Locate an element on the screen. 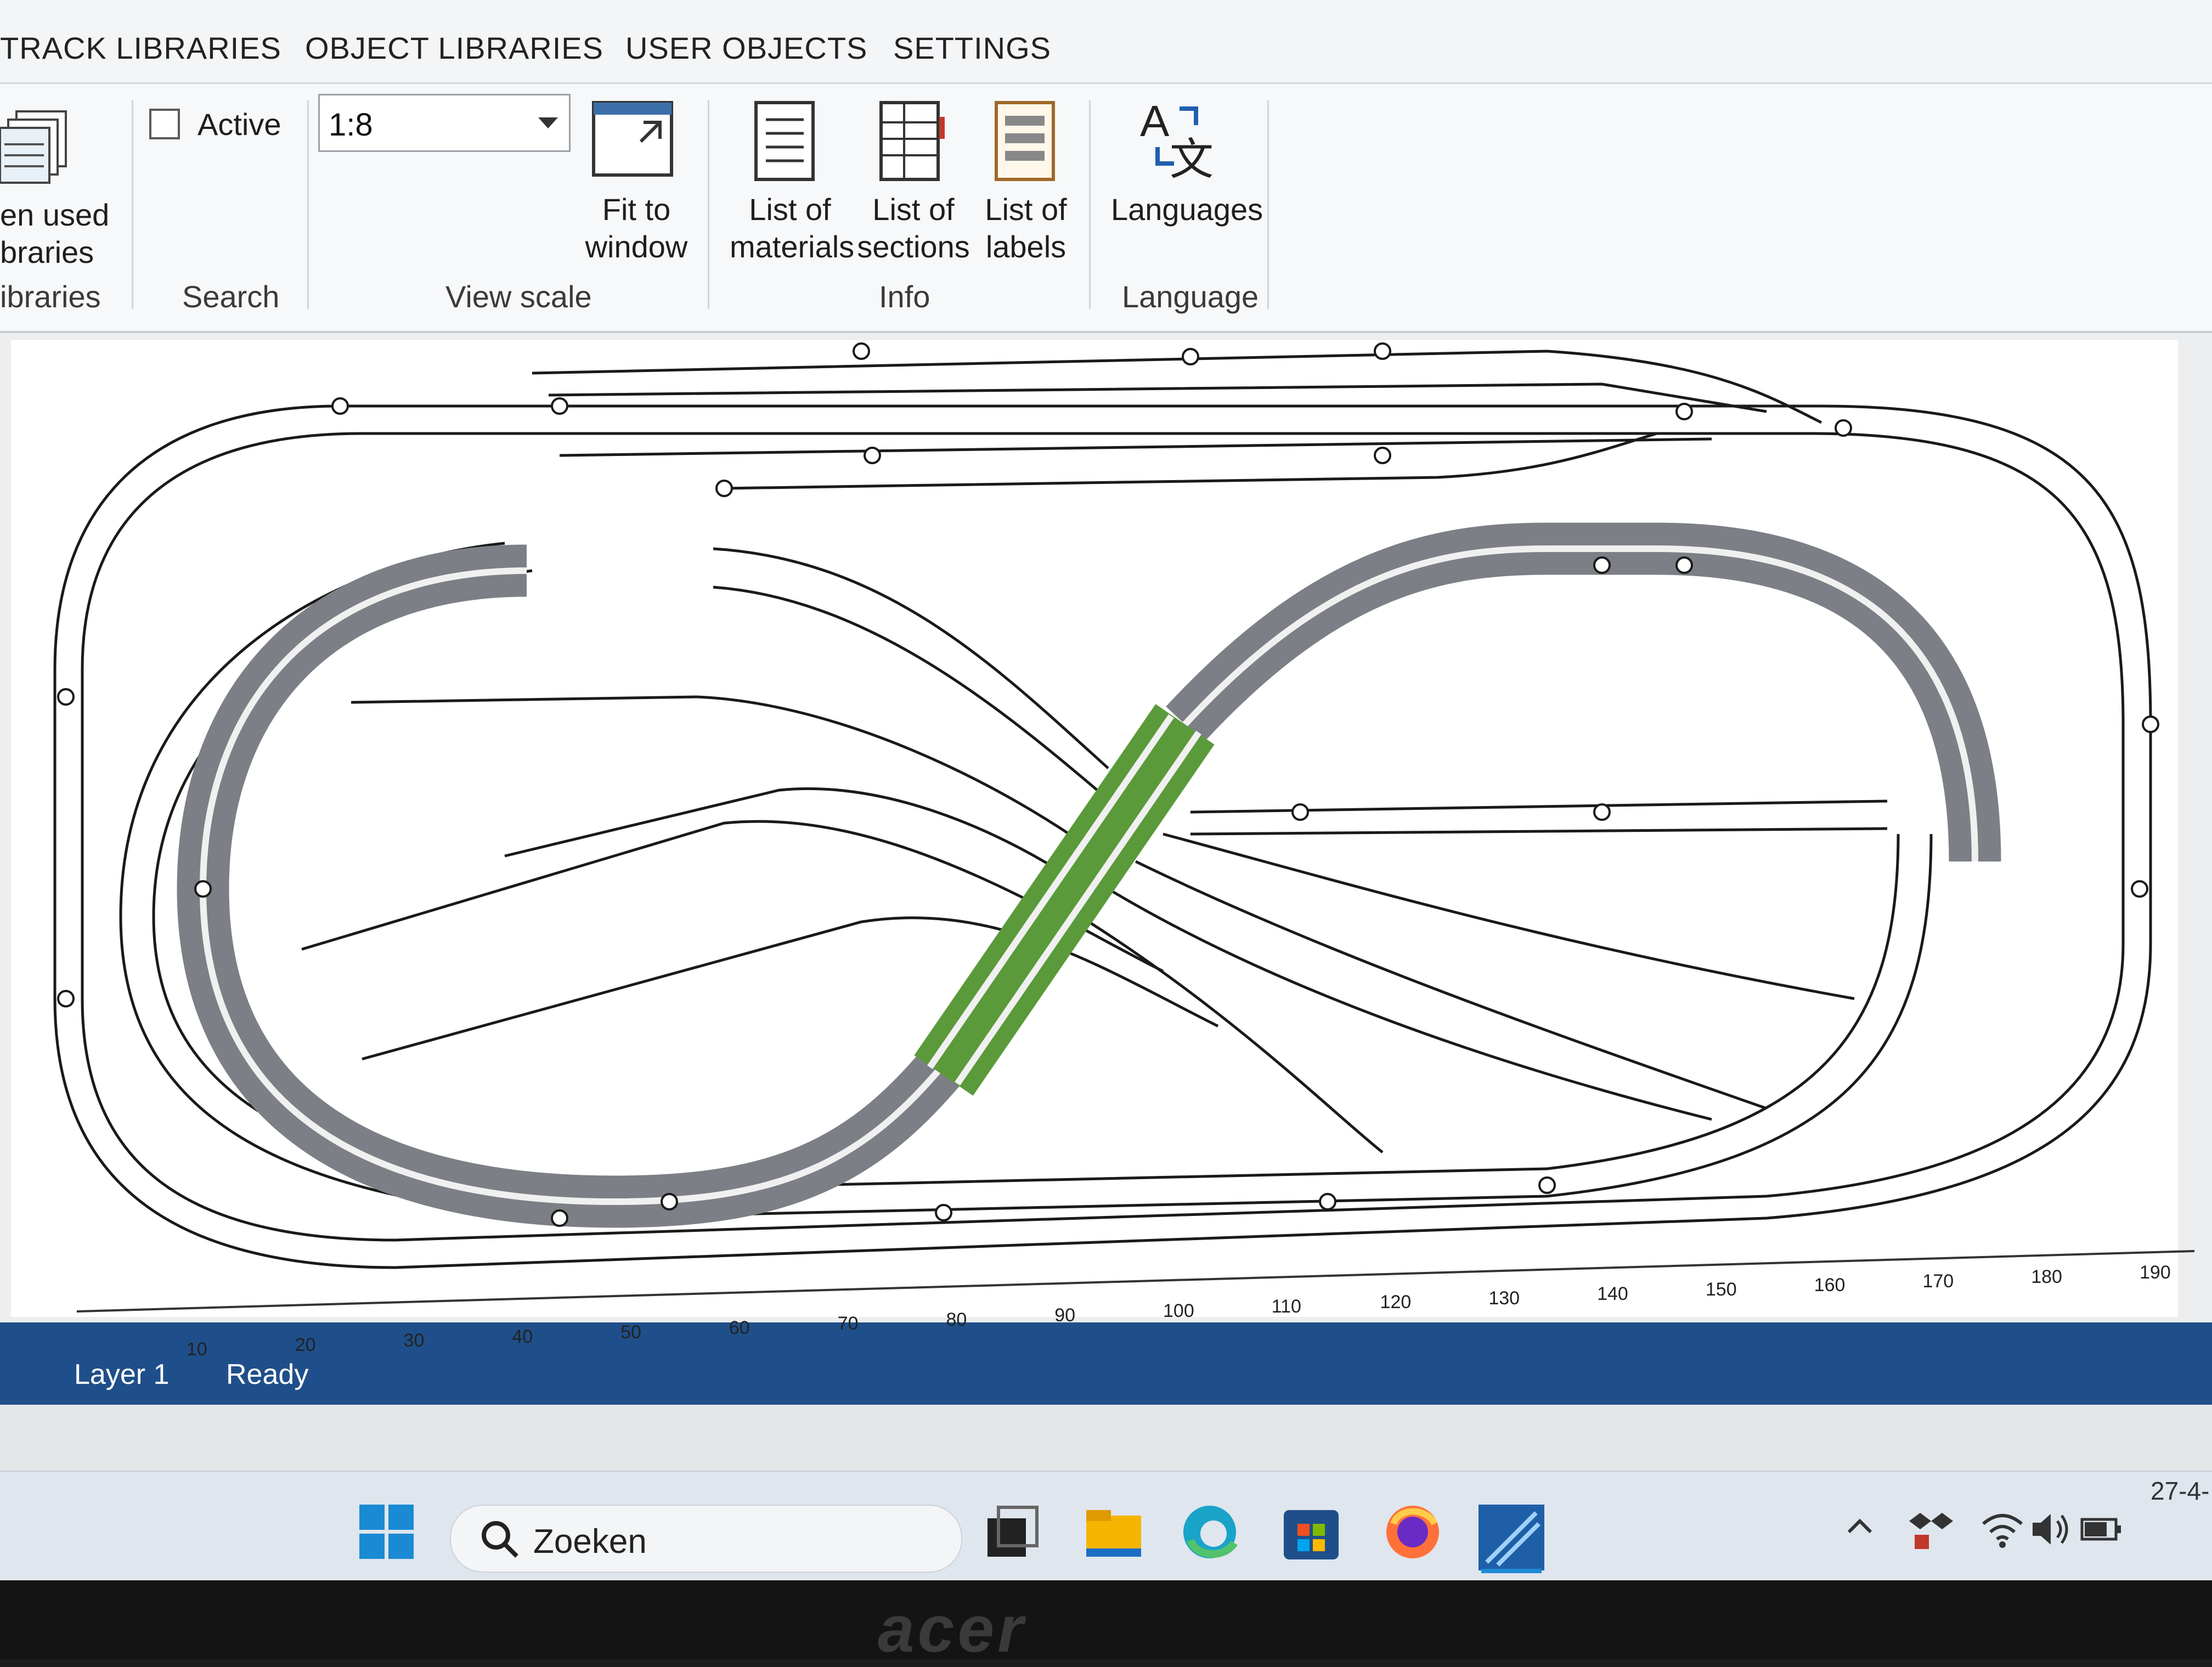 The height and width of the screenshot is (1667, 2212). tab-track-libraries: TRACK LIBRARIES is located at coordinates (140, 48).